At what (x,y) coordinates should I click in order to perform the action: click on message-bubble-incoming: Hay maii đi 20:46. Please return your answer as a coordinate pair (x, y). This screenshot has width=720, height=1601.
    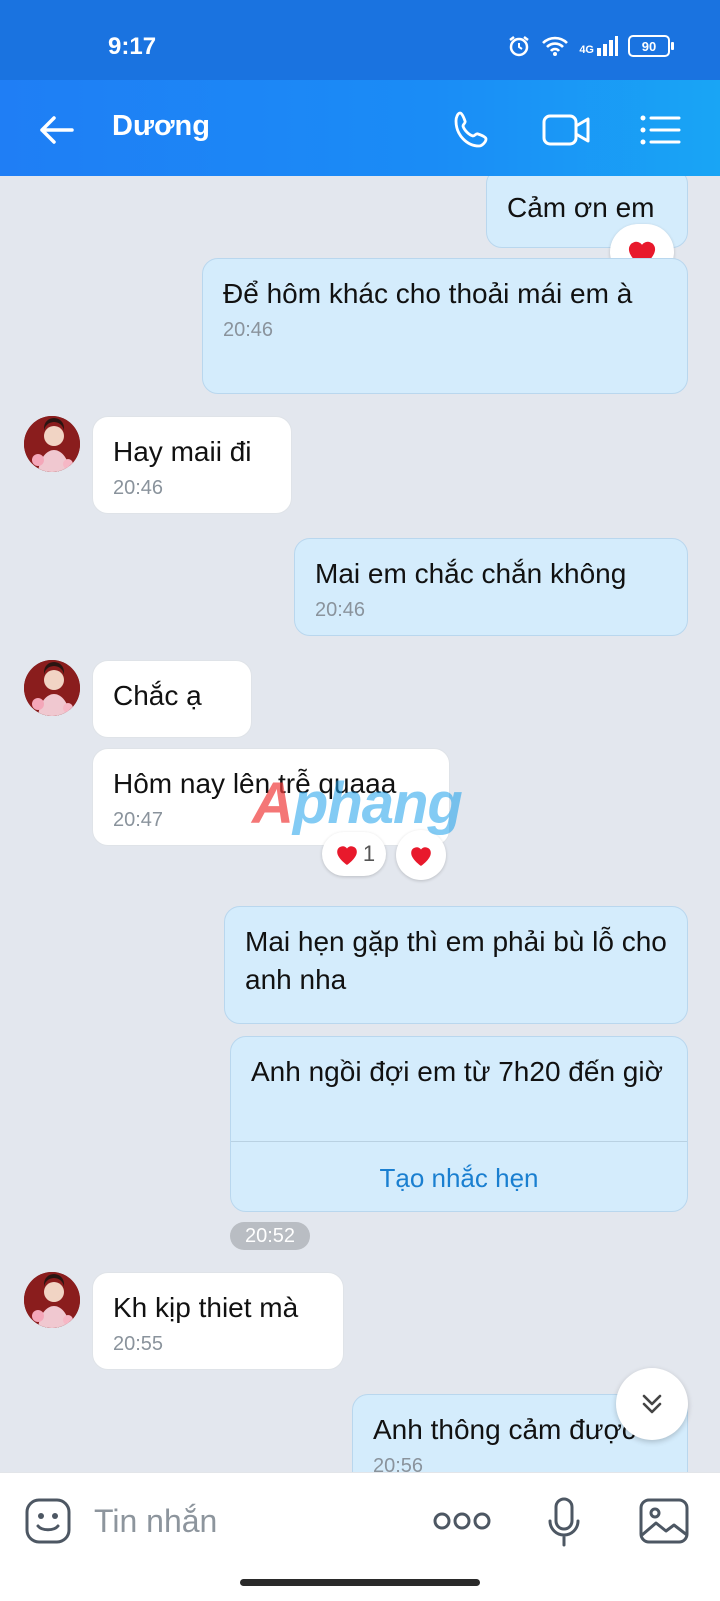
    Looking at the image, I should click on (192, 465).